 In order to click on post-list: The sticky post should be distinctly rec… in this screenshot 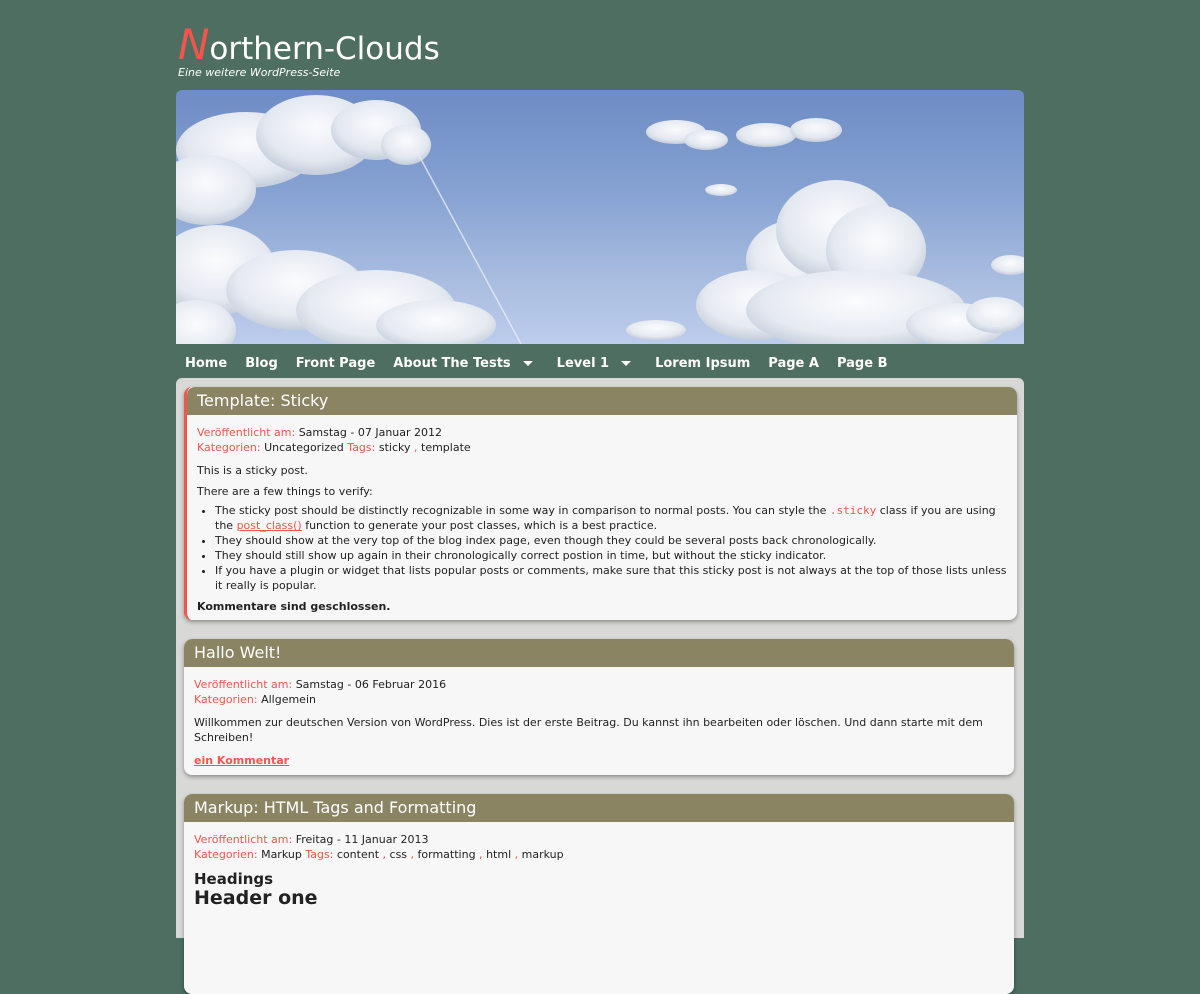, I will do `click(602, 548)`.